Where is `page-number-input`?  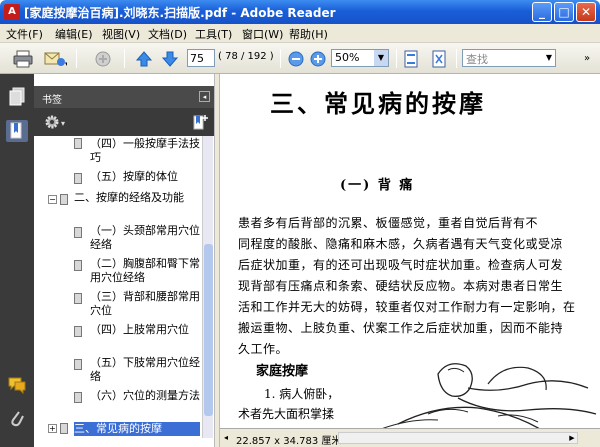
page-number-input is located at coordinates (201, 58).